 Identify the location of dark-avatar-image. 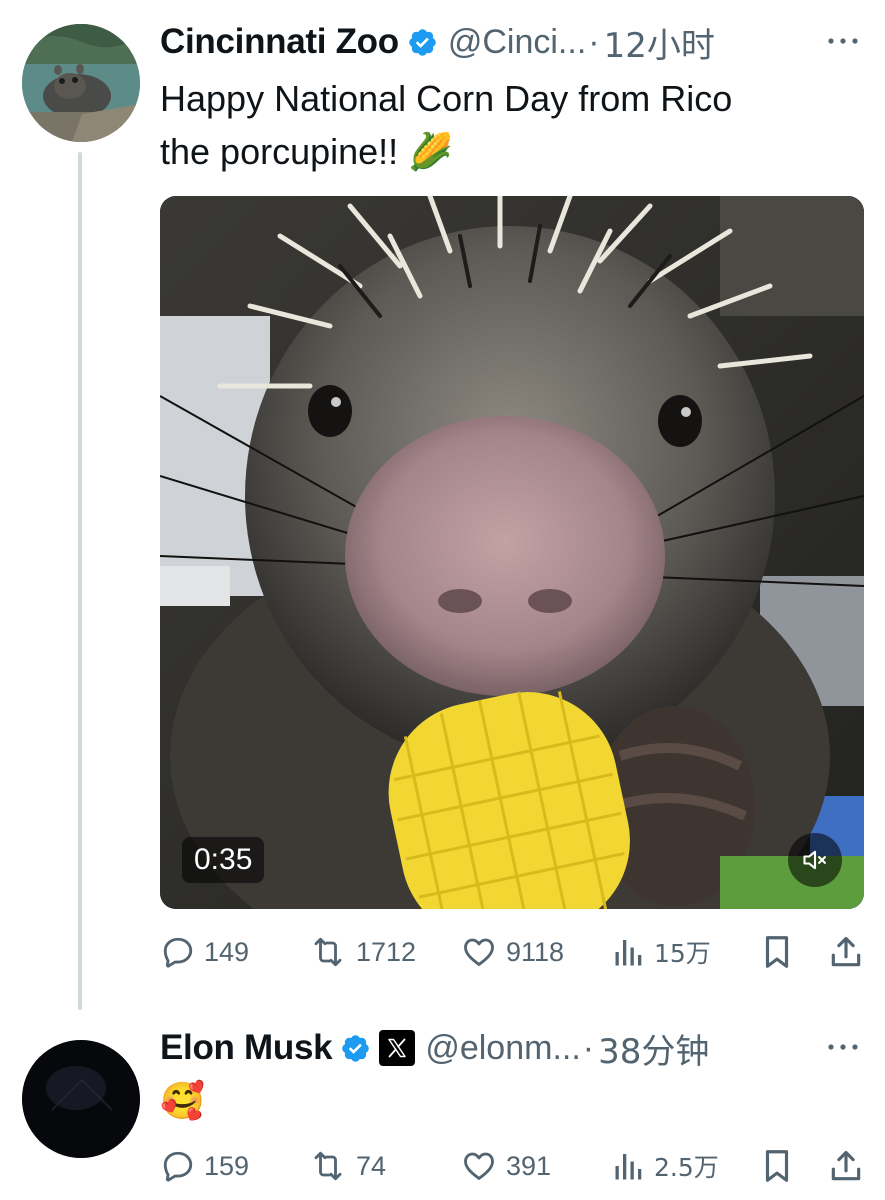
(81, 1099).